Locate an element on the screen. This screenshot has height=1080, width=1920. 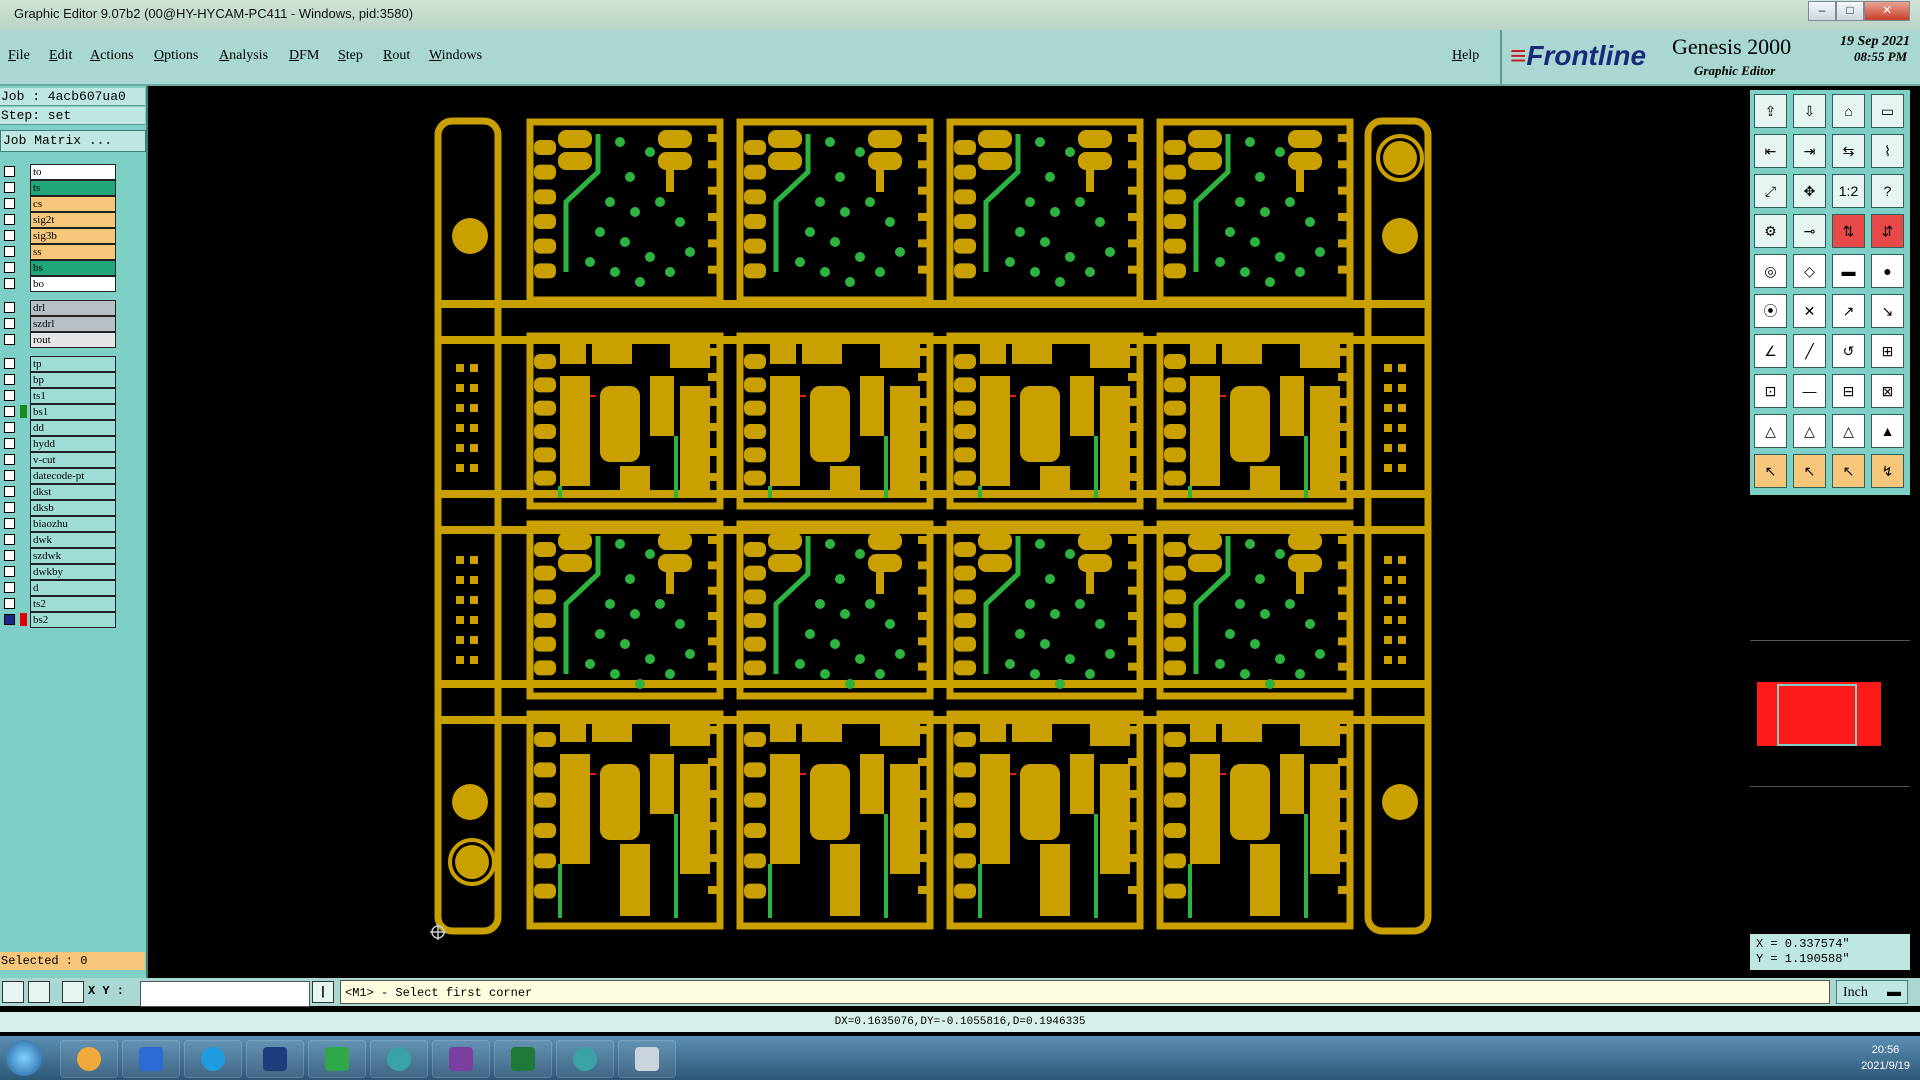
layer-name: ts2 is located at coordinates (73, 603).